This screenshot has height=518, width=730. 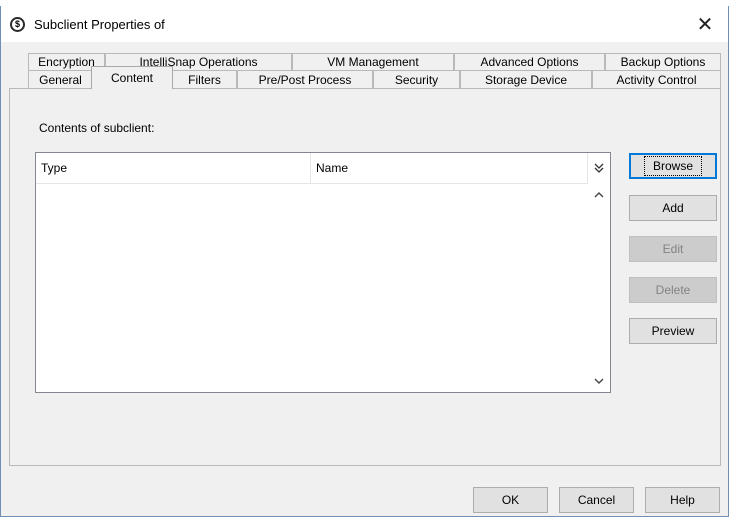 What do you see at coordinates (599, 287) in the screenshot?
I see `vertical-scrollbar` at bounding box center [599, 287].